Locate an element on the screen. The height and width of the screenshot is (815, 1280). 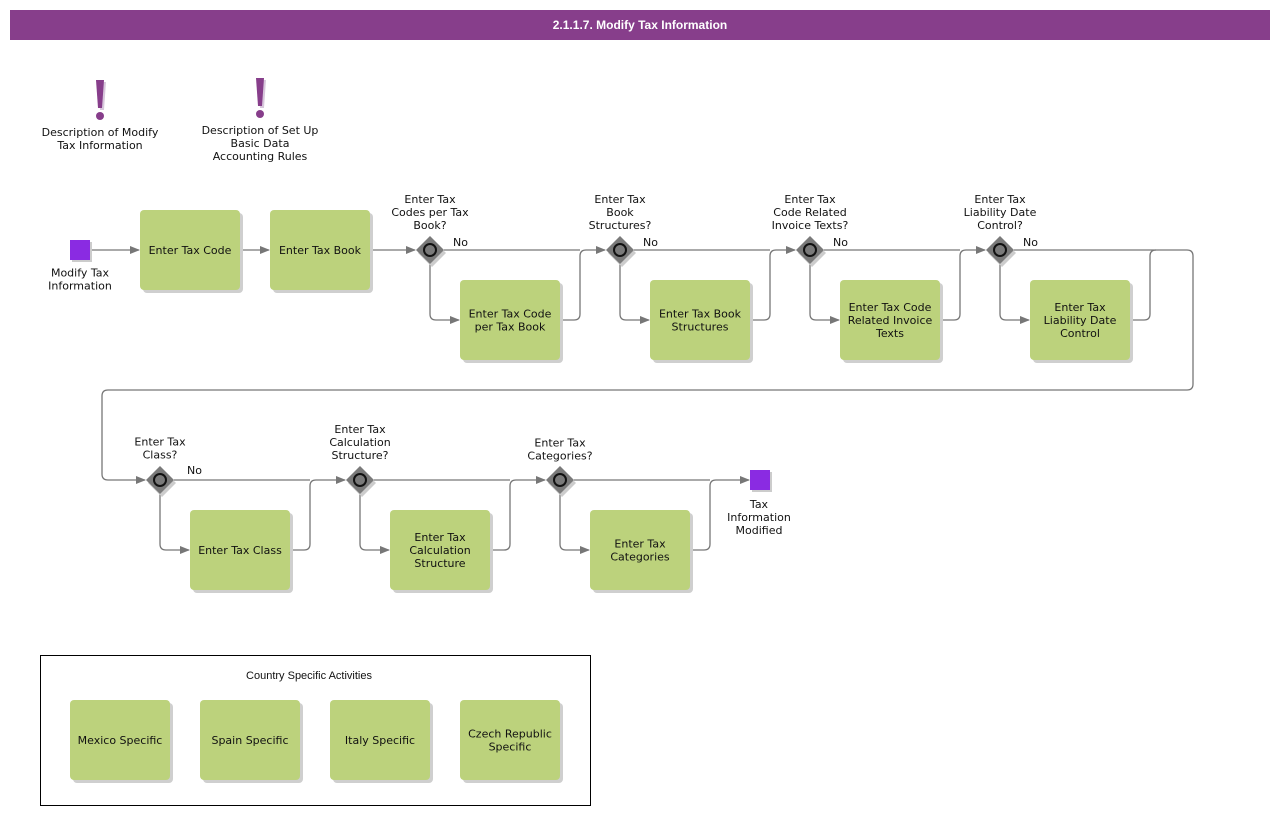
task-label: Enter Tax Book is located at coordinates (320, 250).